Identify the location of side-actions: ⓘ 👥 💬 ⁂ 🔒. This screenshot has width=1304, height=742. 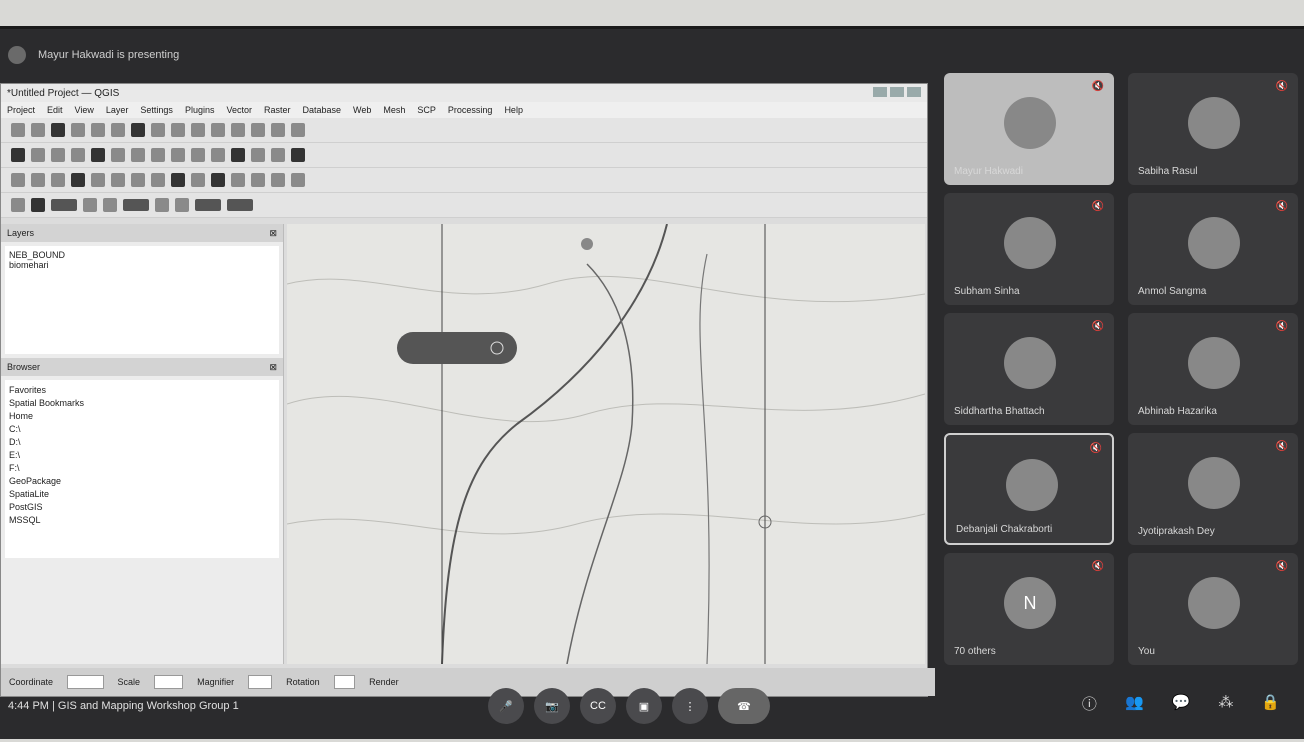
(1181, 703).